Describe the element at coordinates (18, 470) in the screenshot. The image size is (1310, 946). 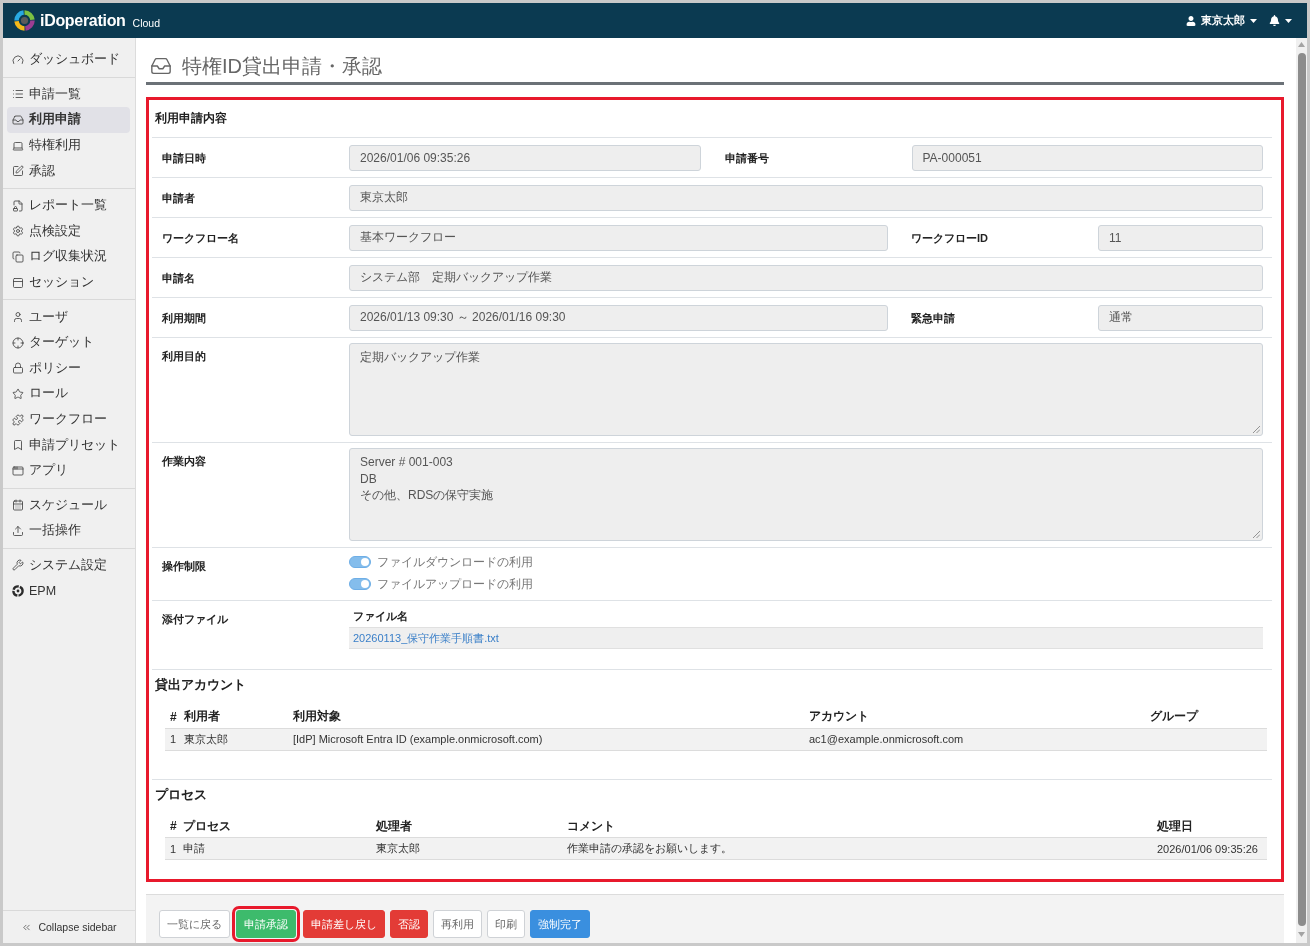
I see `window-icon` at that location.